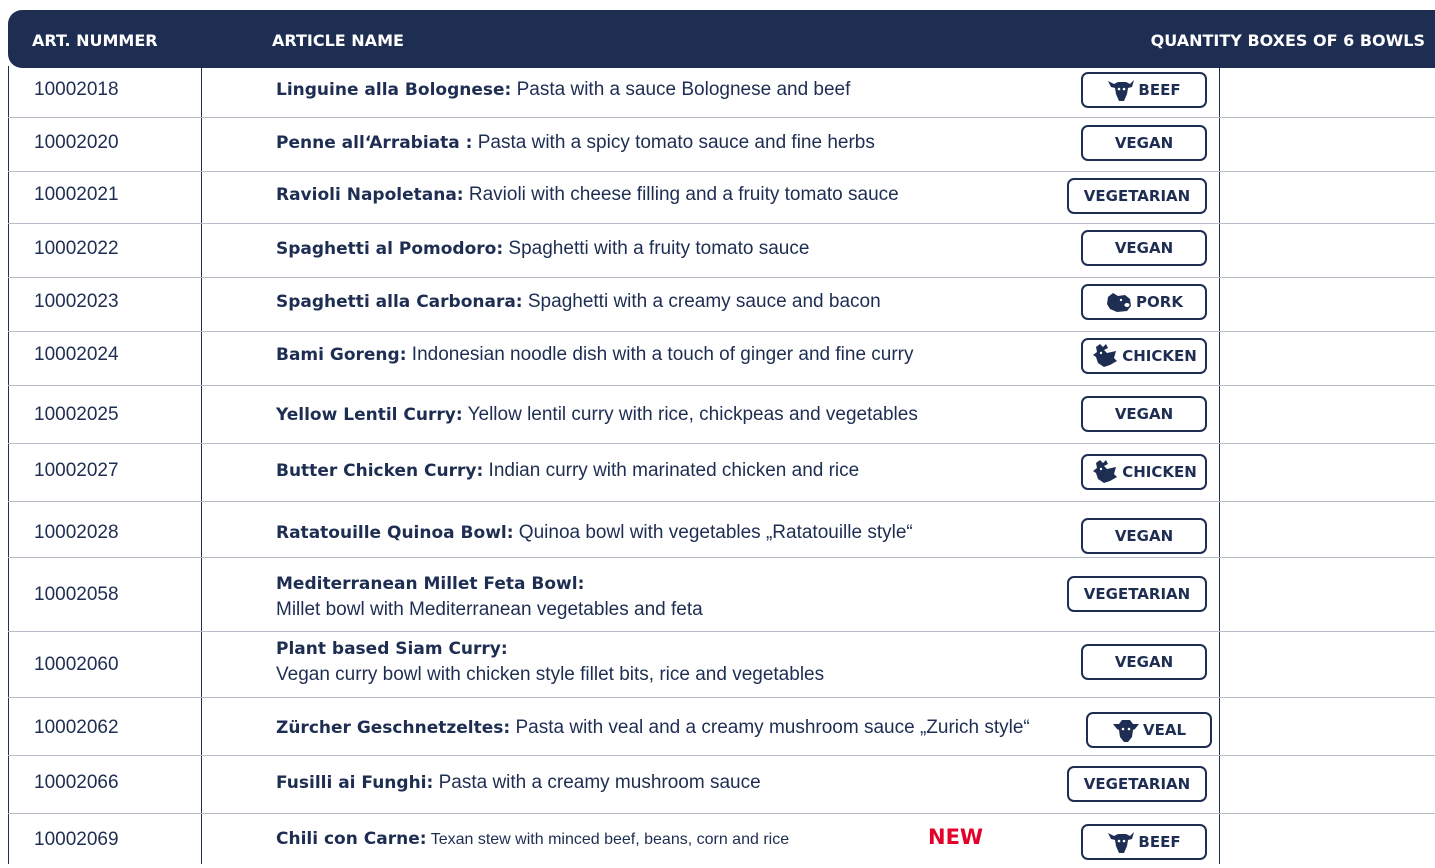  Describe the element at coordinates (392, 649) in the screenshot. I see `article-name: Plant based Siam Curry:` at that location.